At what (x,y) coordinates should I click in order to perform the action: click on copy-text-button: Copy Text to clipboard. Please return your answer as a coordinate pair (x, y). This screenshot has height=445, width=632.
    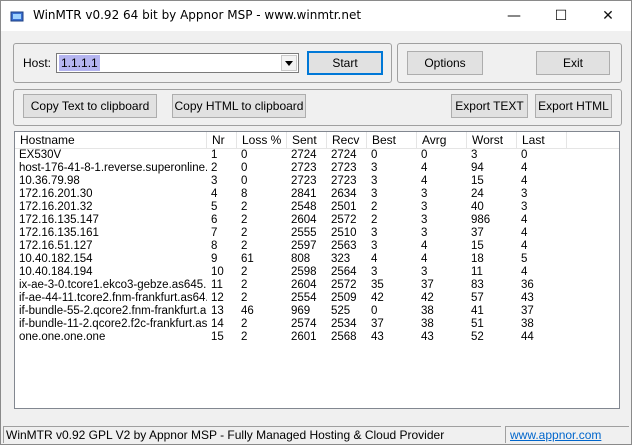
    Looking at the image, I should click on (90, 106).